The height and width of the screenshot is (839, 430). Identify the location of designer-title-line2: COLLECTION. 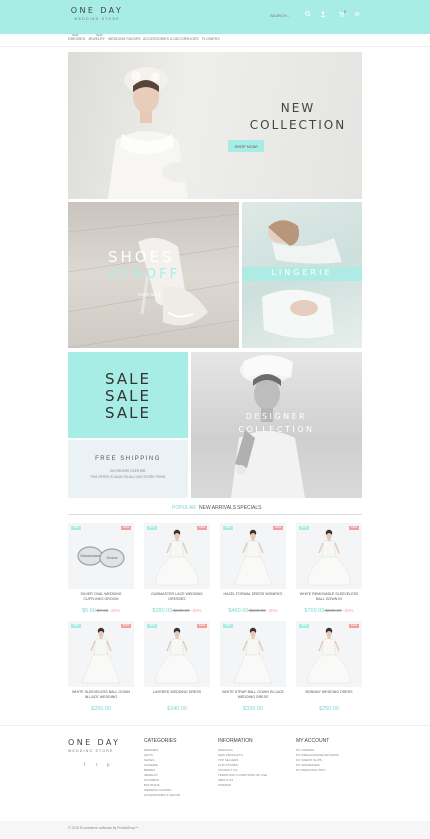
(276, 429).